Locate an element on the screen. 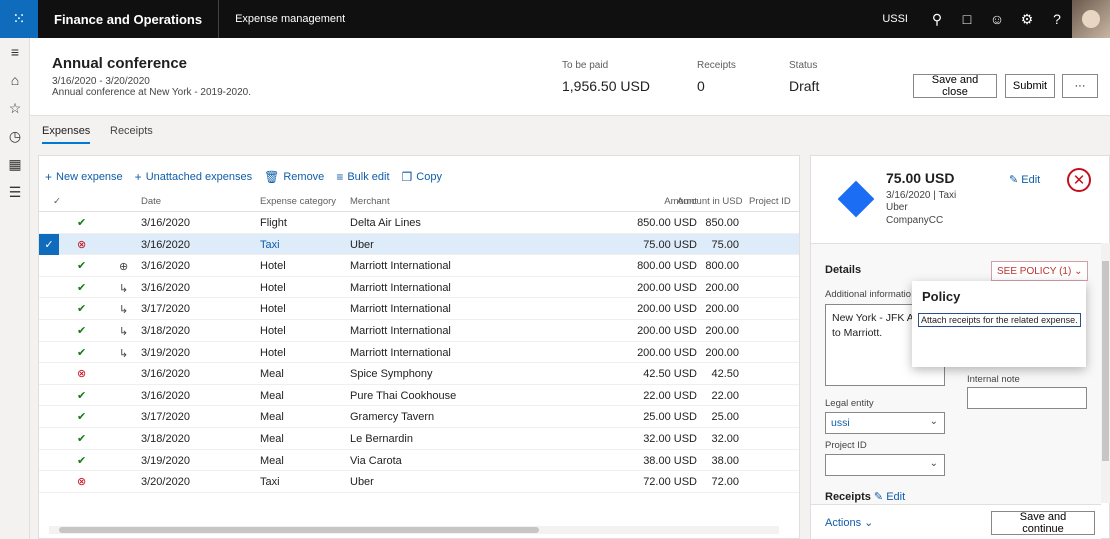 Image resolution: width=1110 pixels, height=539 pixels. column-header-merchant: Merchant is located at coordinates (370, 201).